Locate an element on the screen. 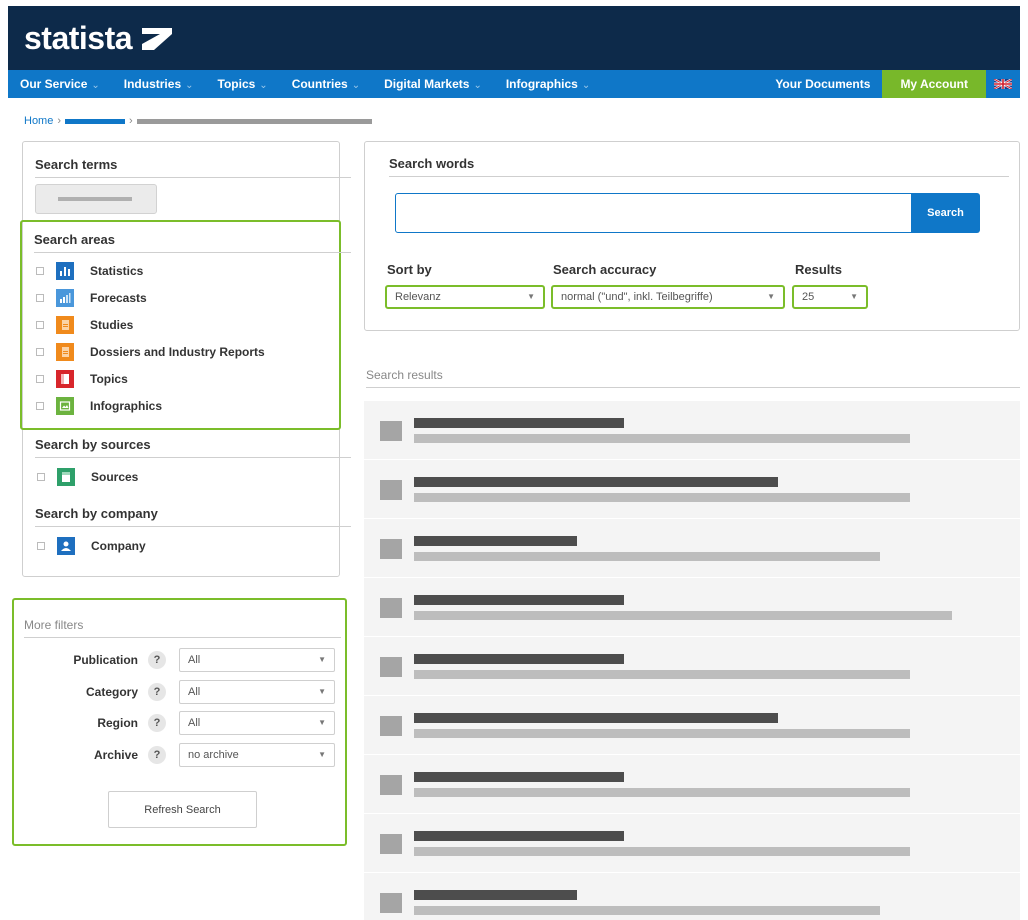  source-option-sources: Sources is located at coordinates (87, 477).